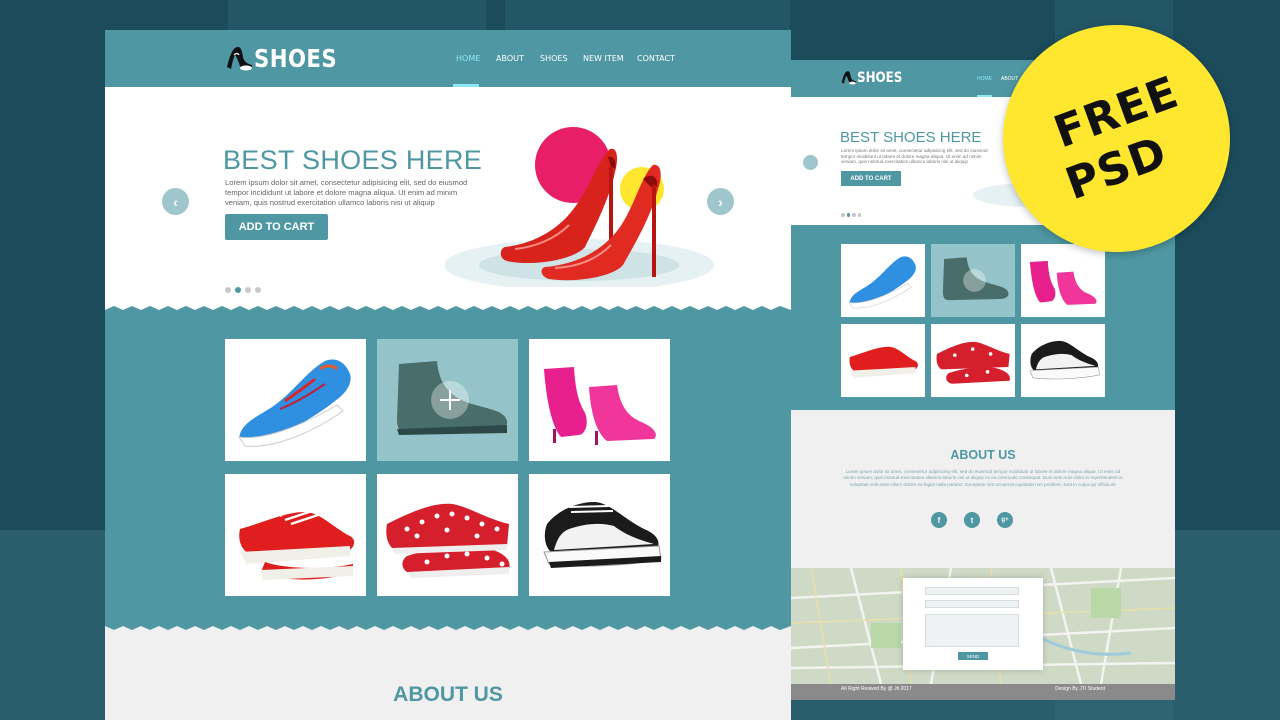 This screenshot has width=1280, height=720. I want to click on navbar: SHOES HOME ABOUT SHOES NEW ITEM CONTACT, so click(448, 58).